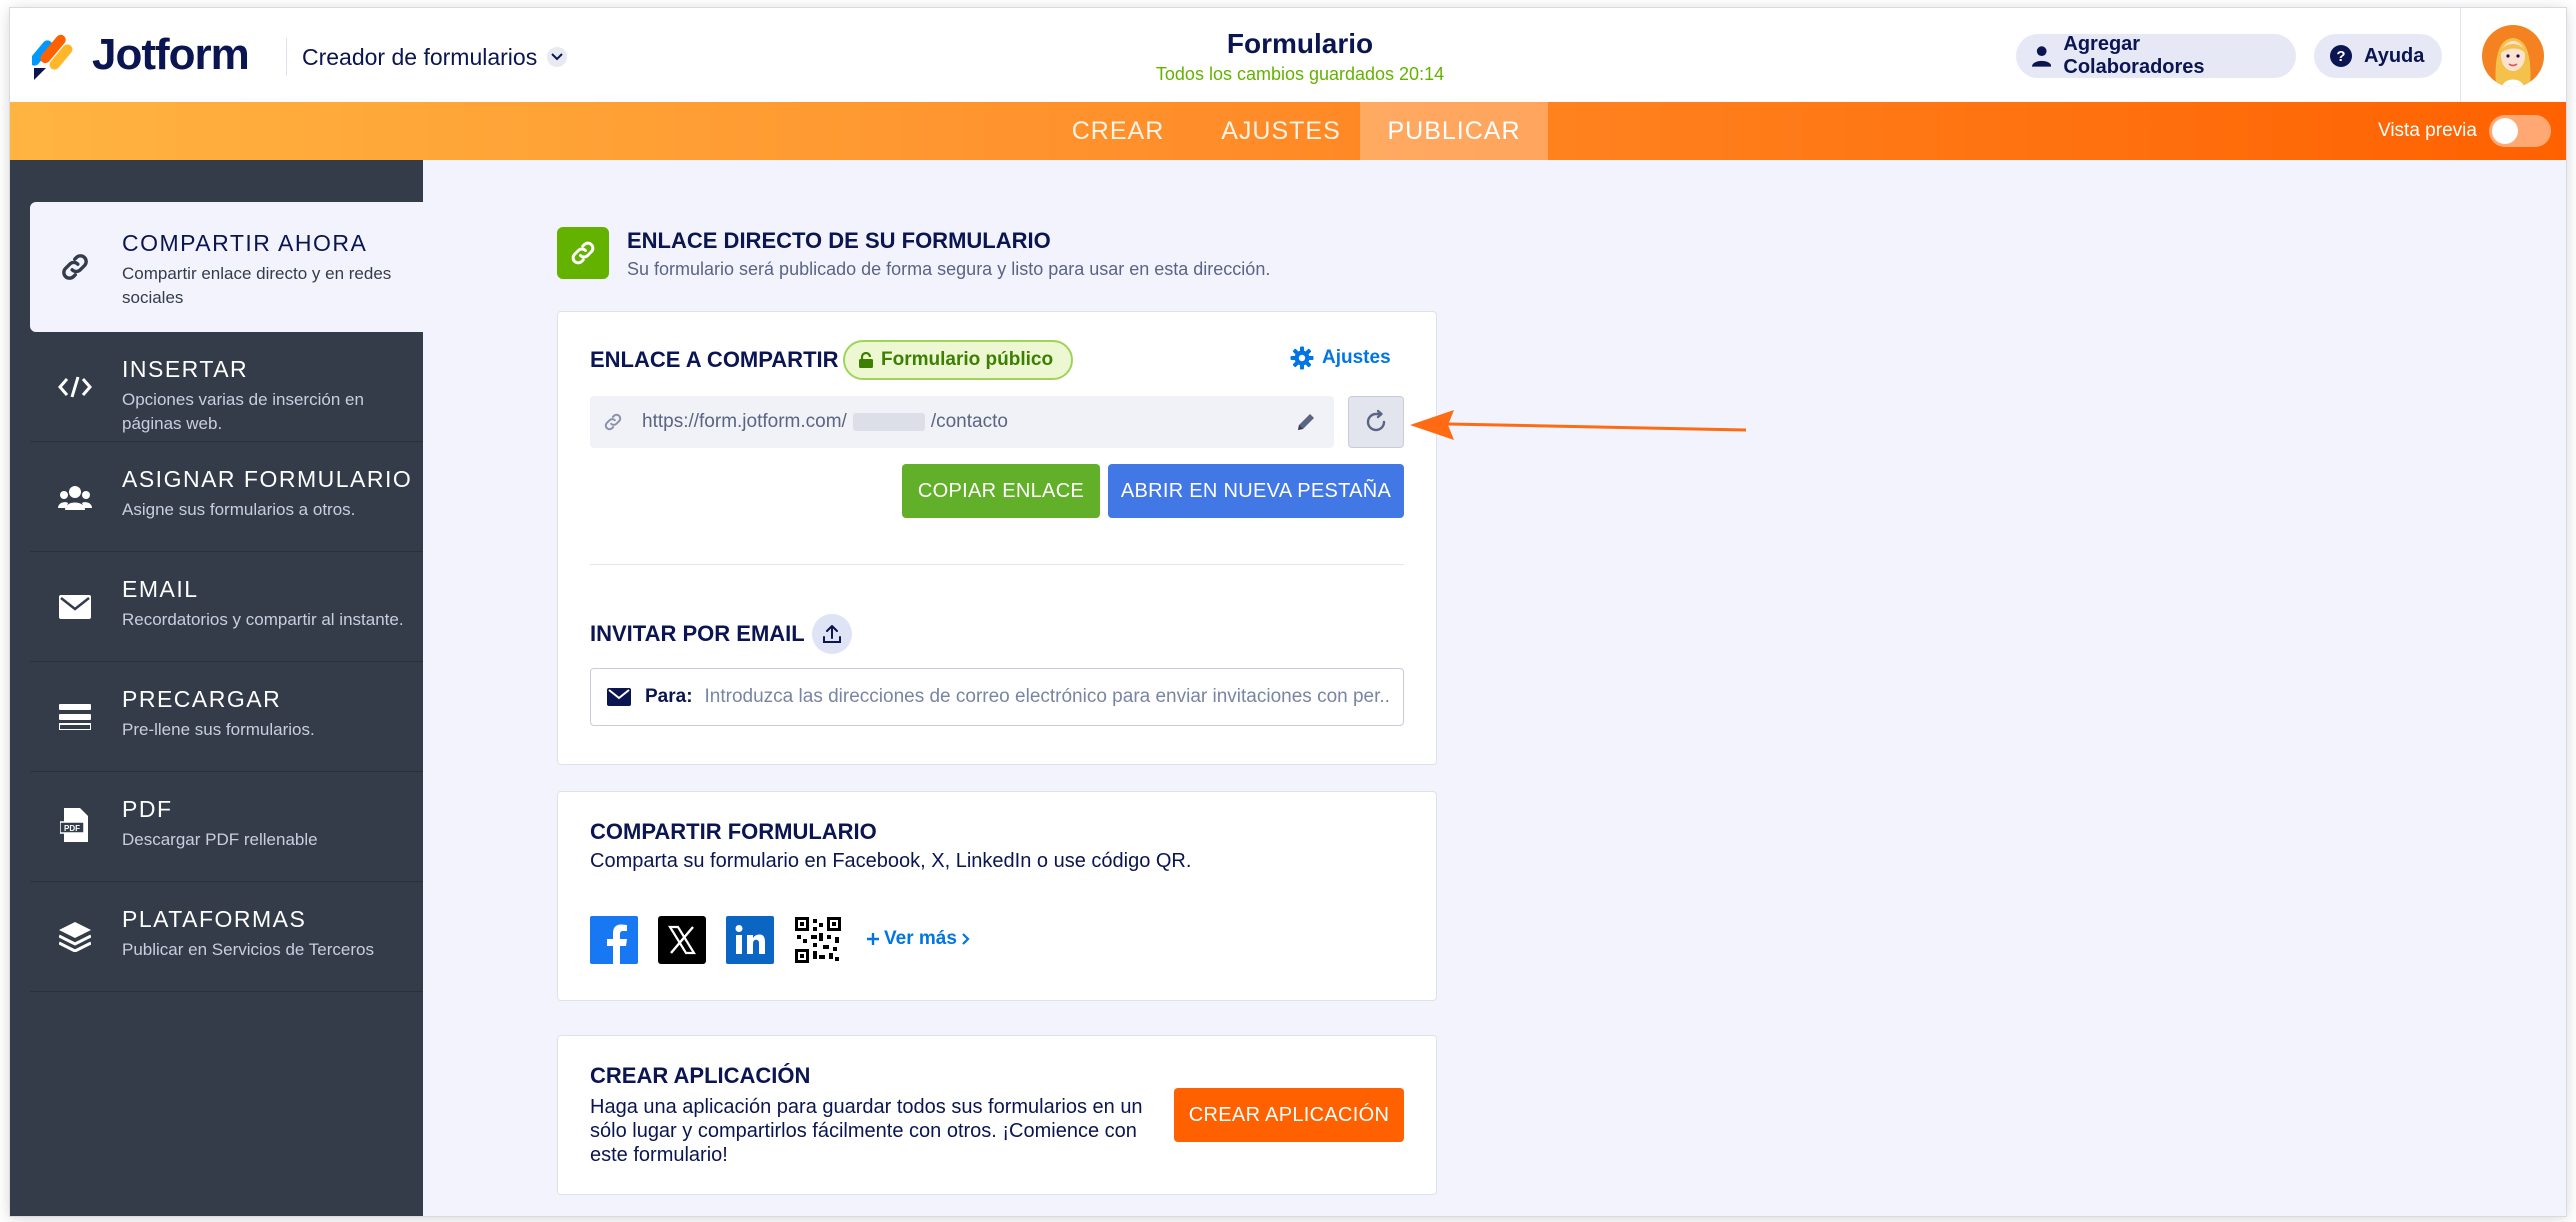  I want to click on facebook-share-button, so click(614, 940).